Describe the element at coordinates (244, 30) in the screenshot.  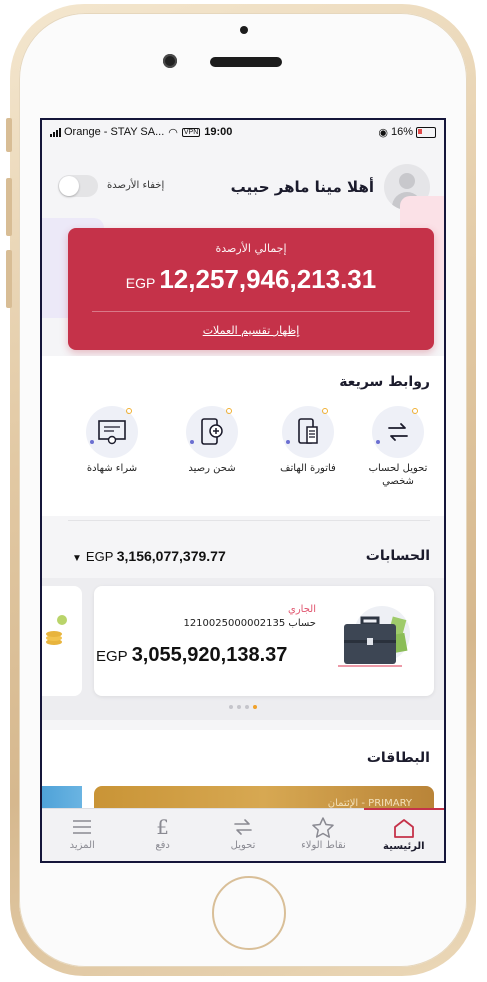
I see `proximity-sensor` at that location.